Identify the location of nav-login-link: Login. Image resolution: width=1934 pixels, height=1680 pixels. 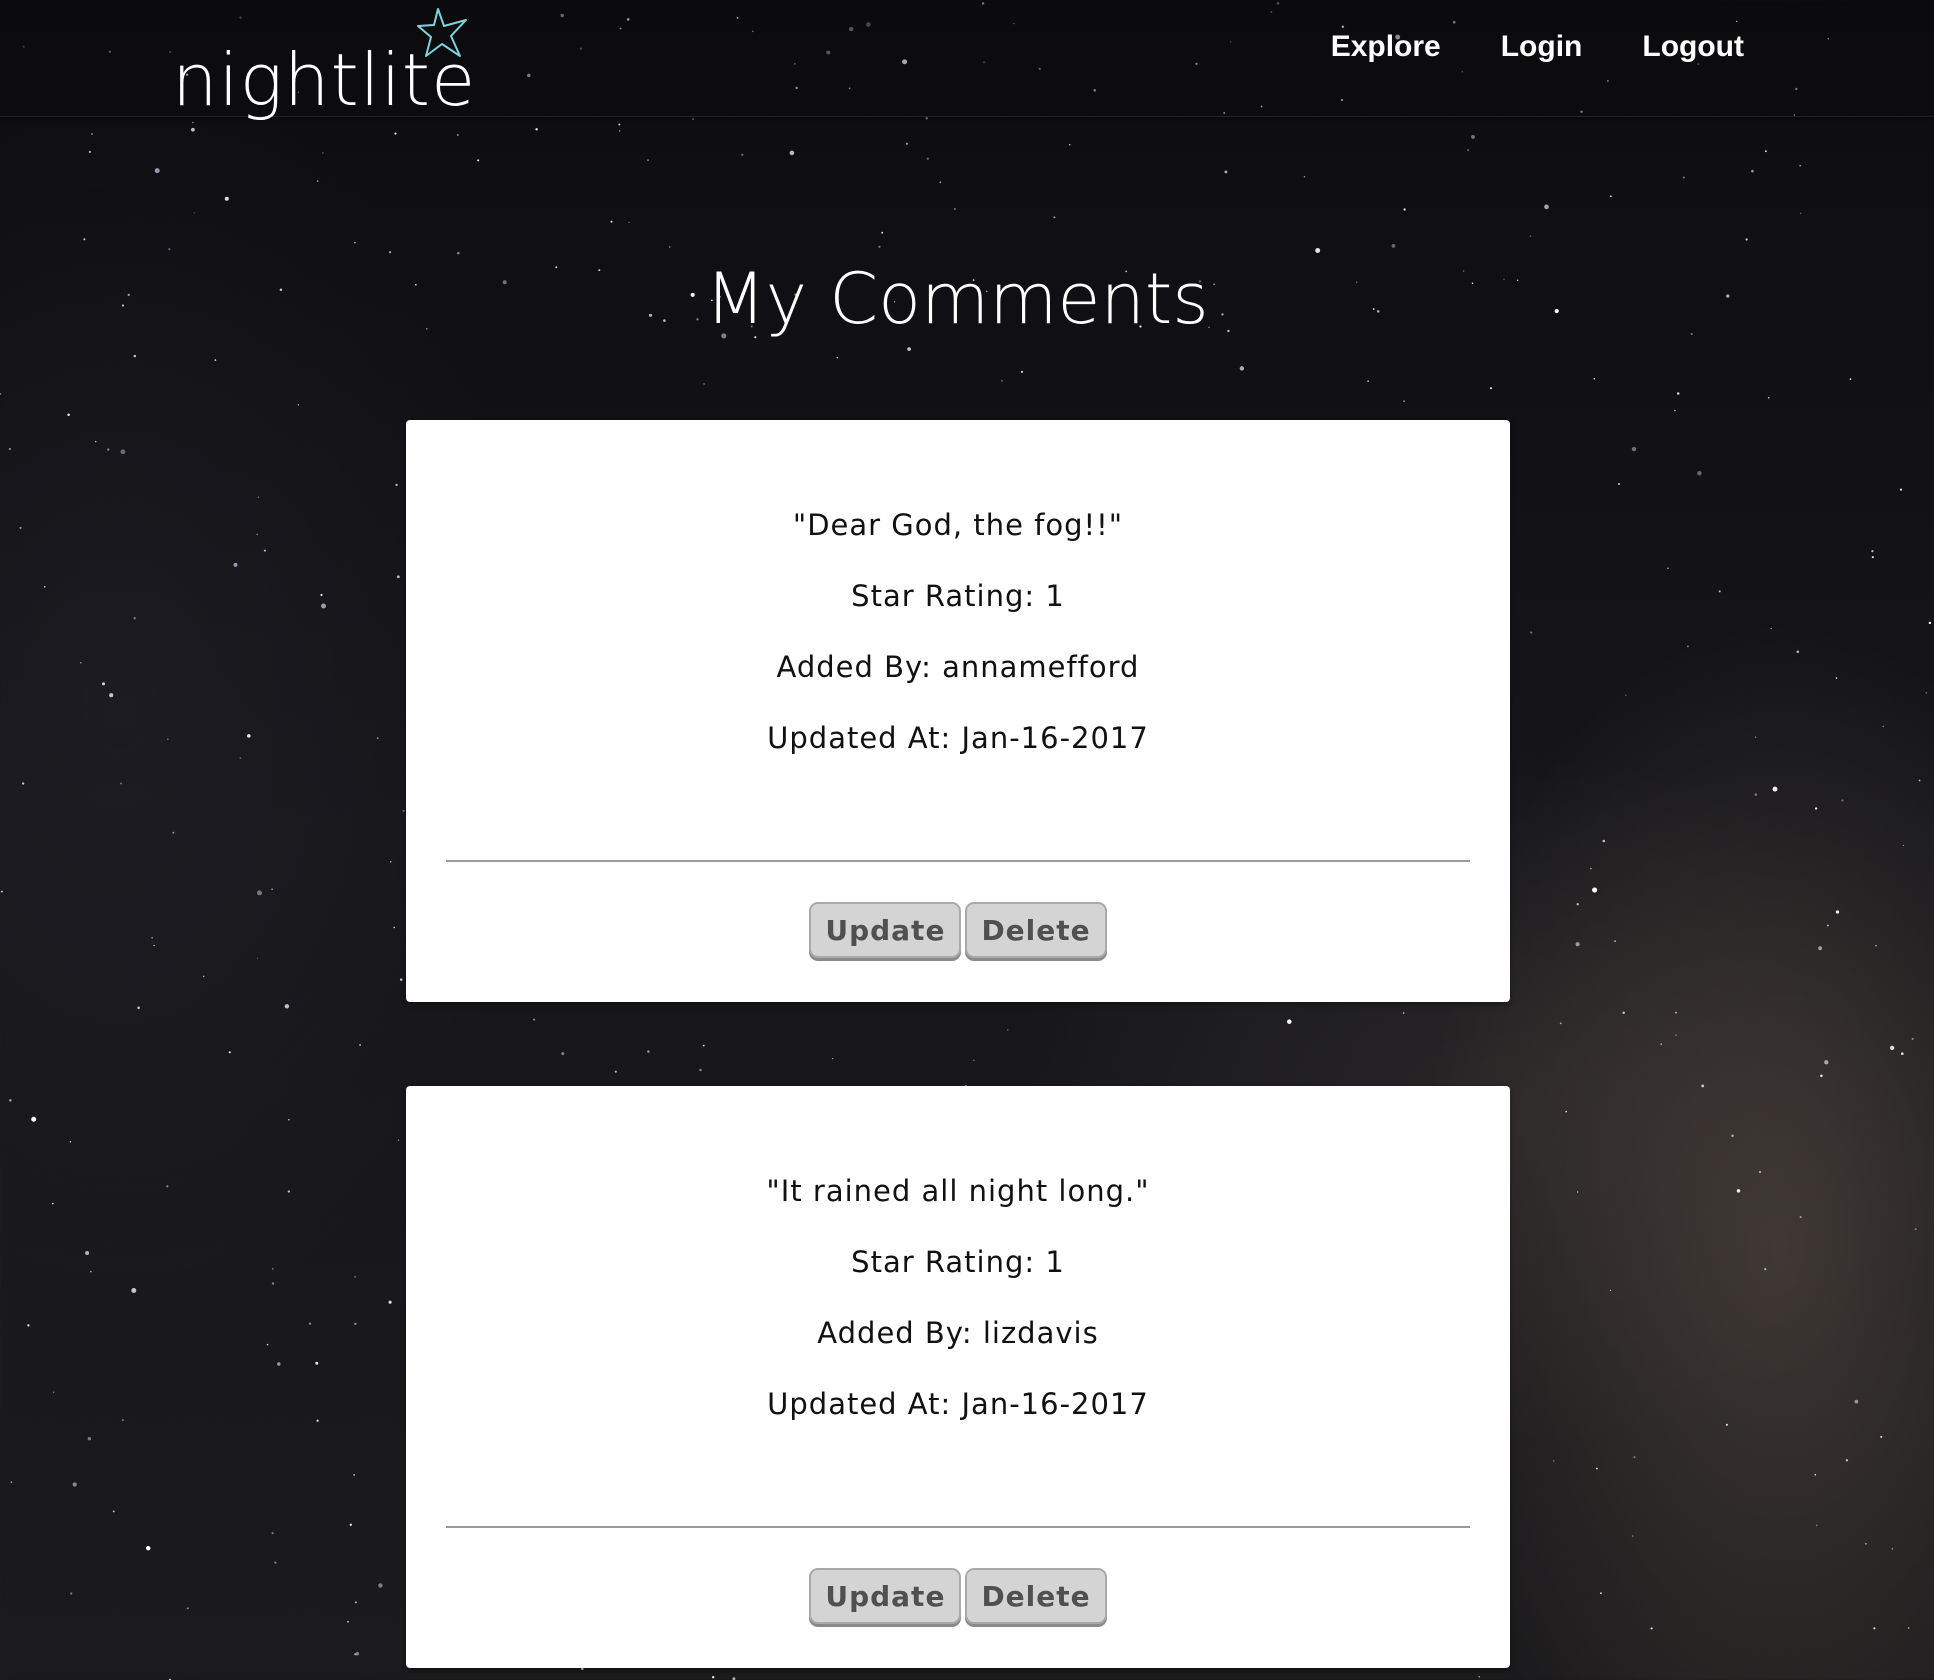
(1542, 47).